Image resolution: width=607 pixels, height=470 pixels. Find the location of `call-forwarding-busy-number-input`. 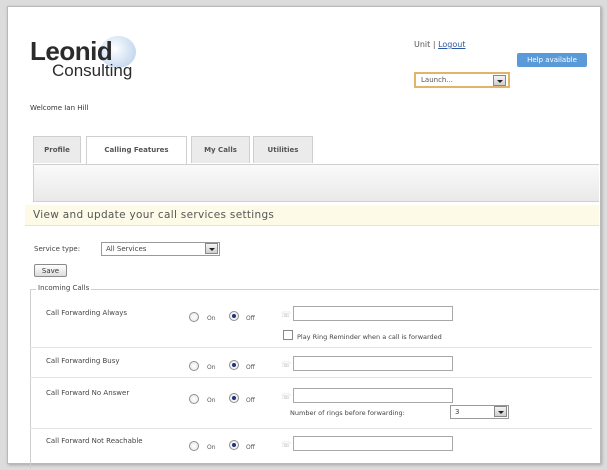

call-forwarding-busy-number-input is located at coordinates (373, 363).